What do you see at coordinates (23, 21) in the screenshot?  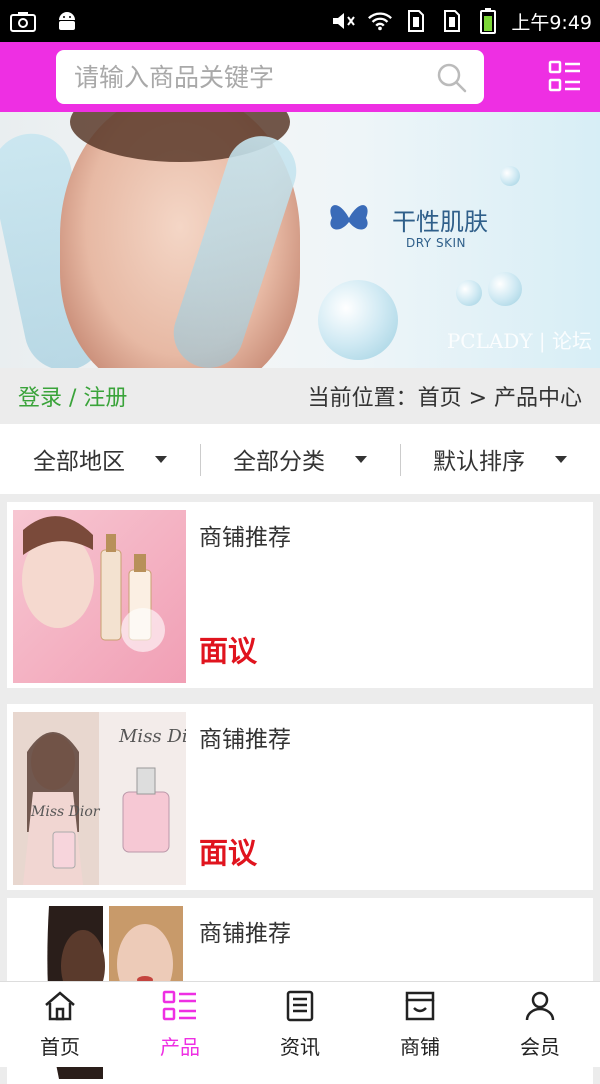 I see `screenshot-icon` at bounding box center [23, 21].